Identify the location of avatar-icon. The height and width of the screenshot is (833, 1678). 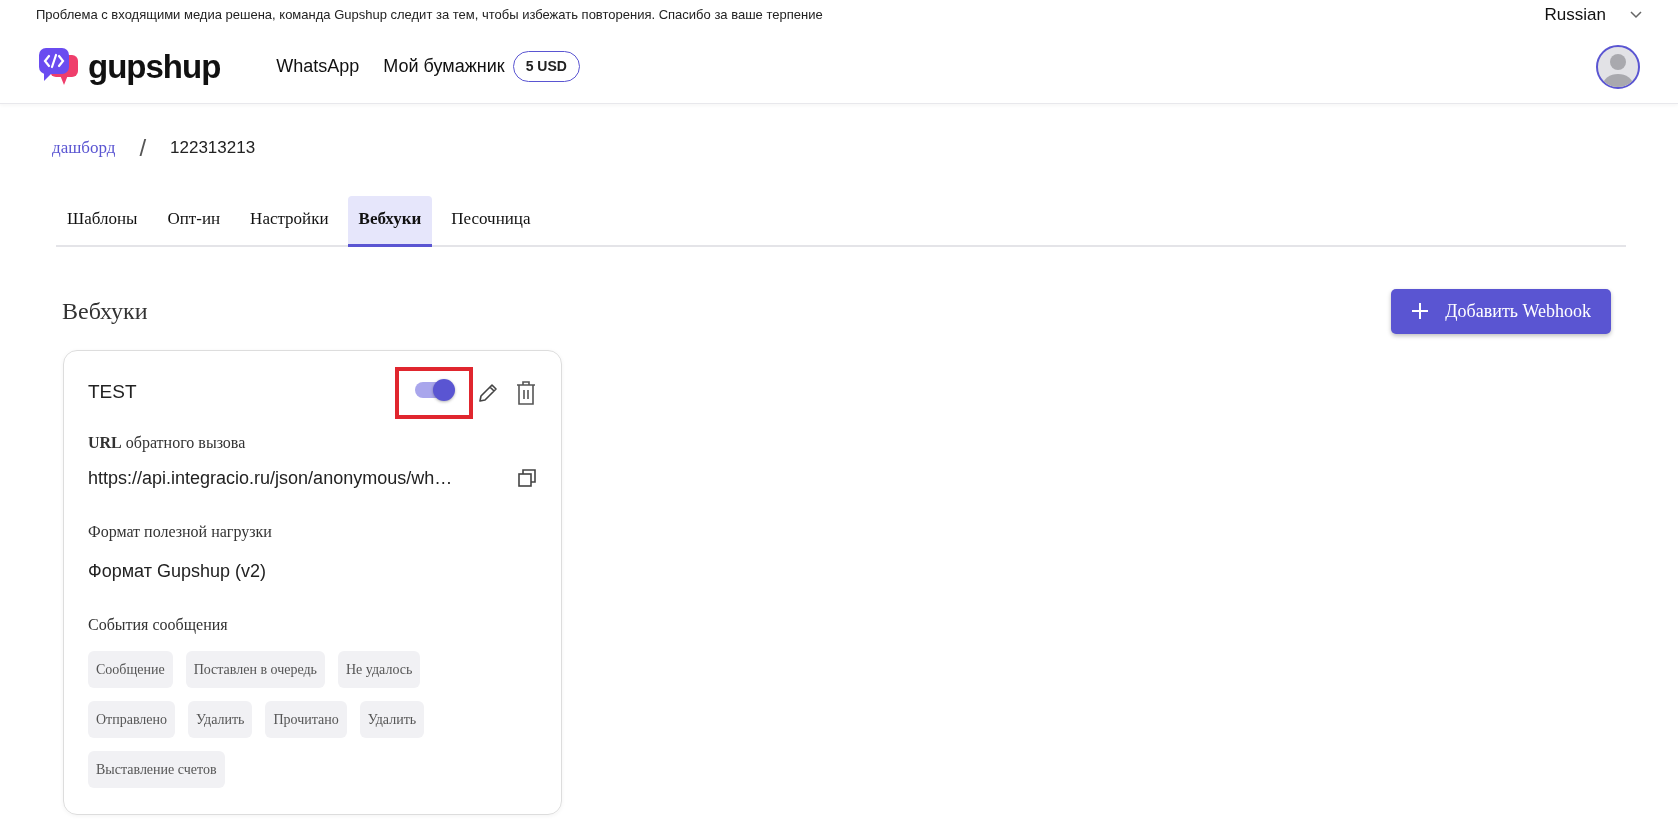
(1618, 66).